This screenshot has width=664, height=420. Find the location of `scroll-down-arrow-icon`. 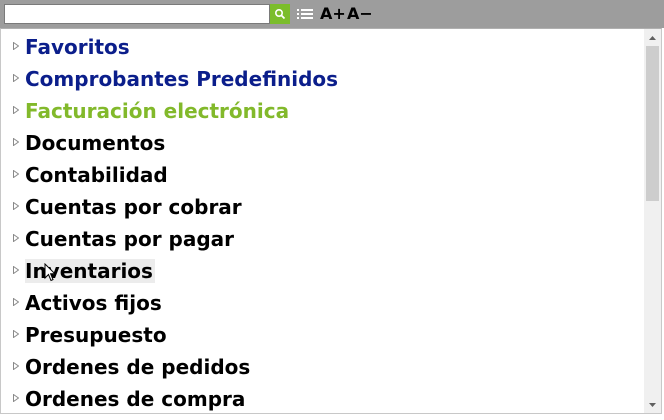

scroll-down-arrow-icon is located at coordinates (652, 404).